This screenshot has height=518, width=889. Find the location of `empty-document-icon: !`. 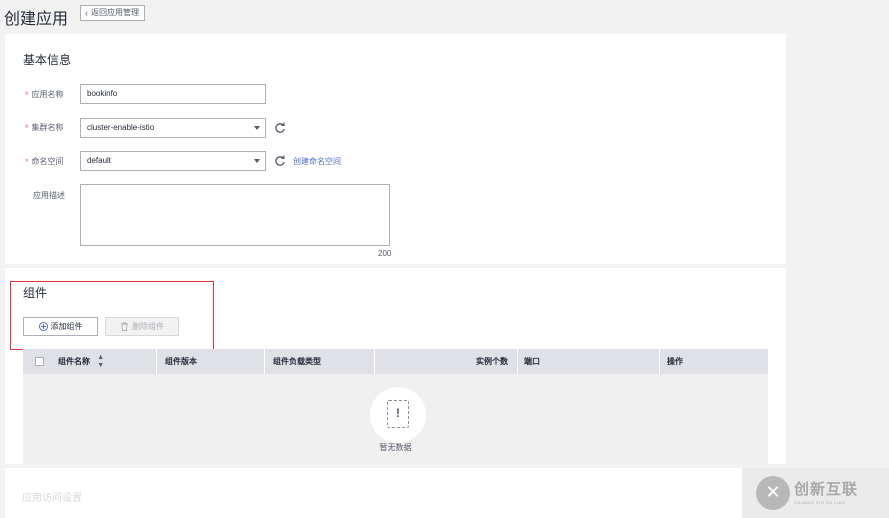

empty-document-icon: ! is located at coordinates (398, 414).